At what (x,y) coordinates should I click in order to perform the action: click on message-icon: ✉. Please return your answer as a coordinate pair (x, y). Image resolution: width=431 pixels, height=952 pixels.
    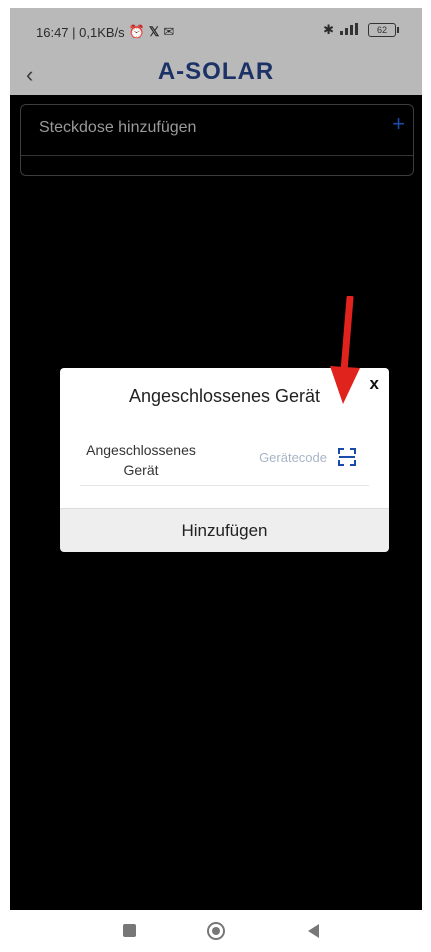
    Looking at the image, I should click on (169, 31).